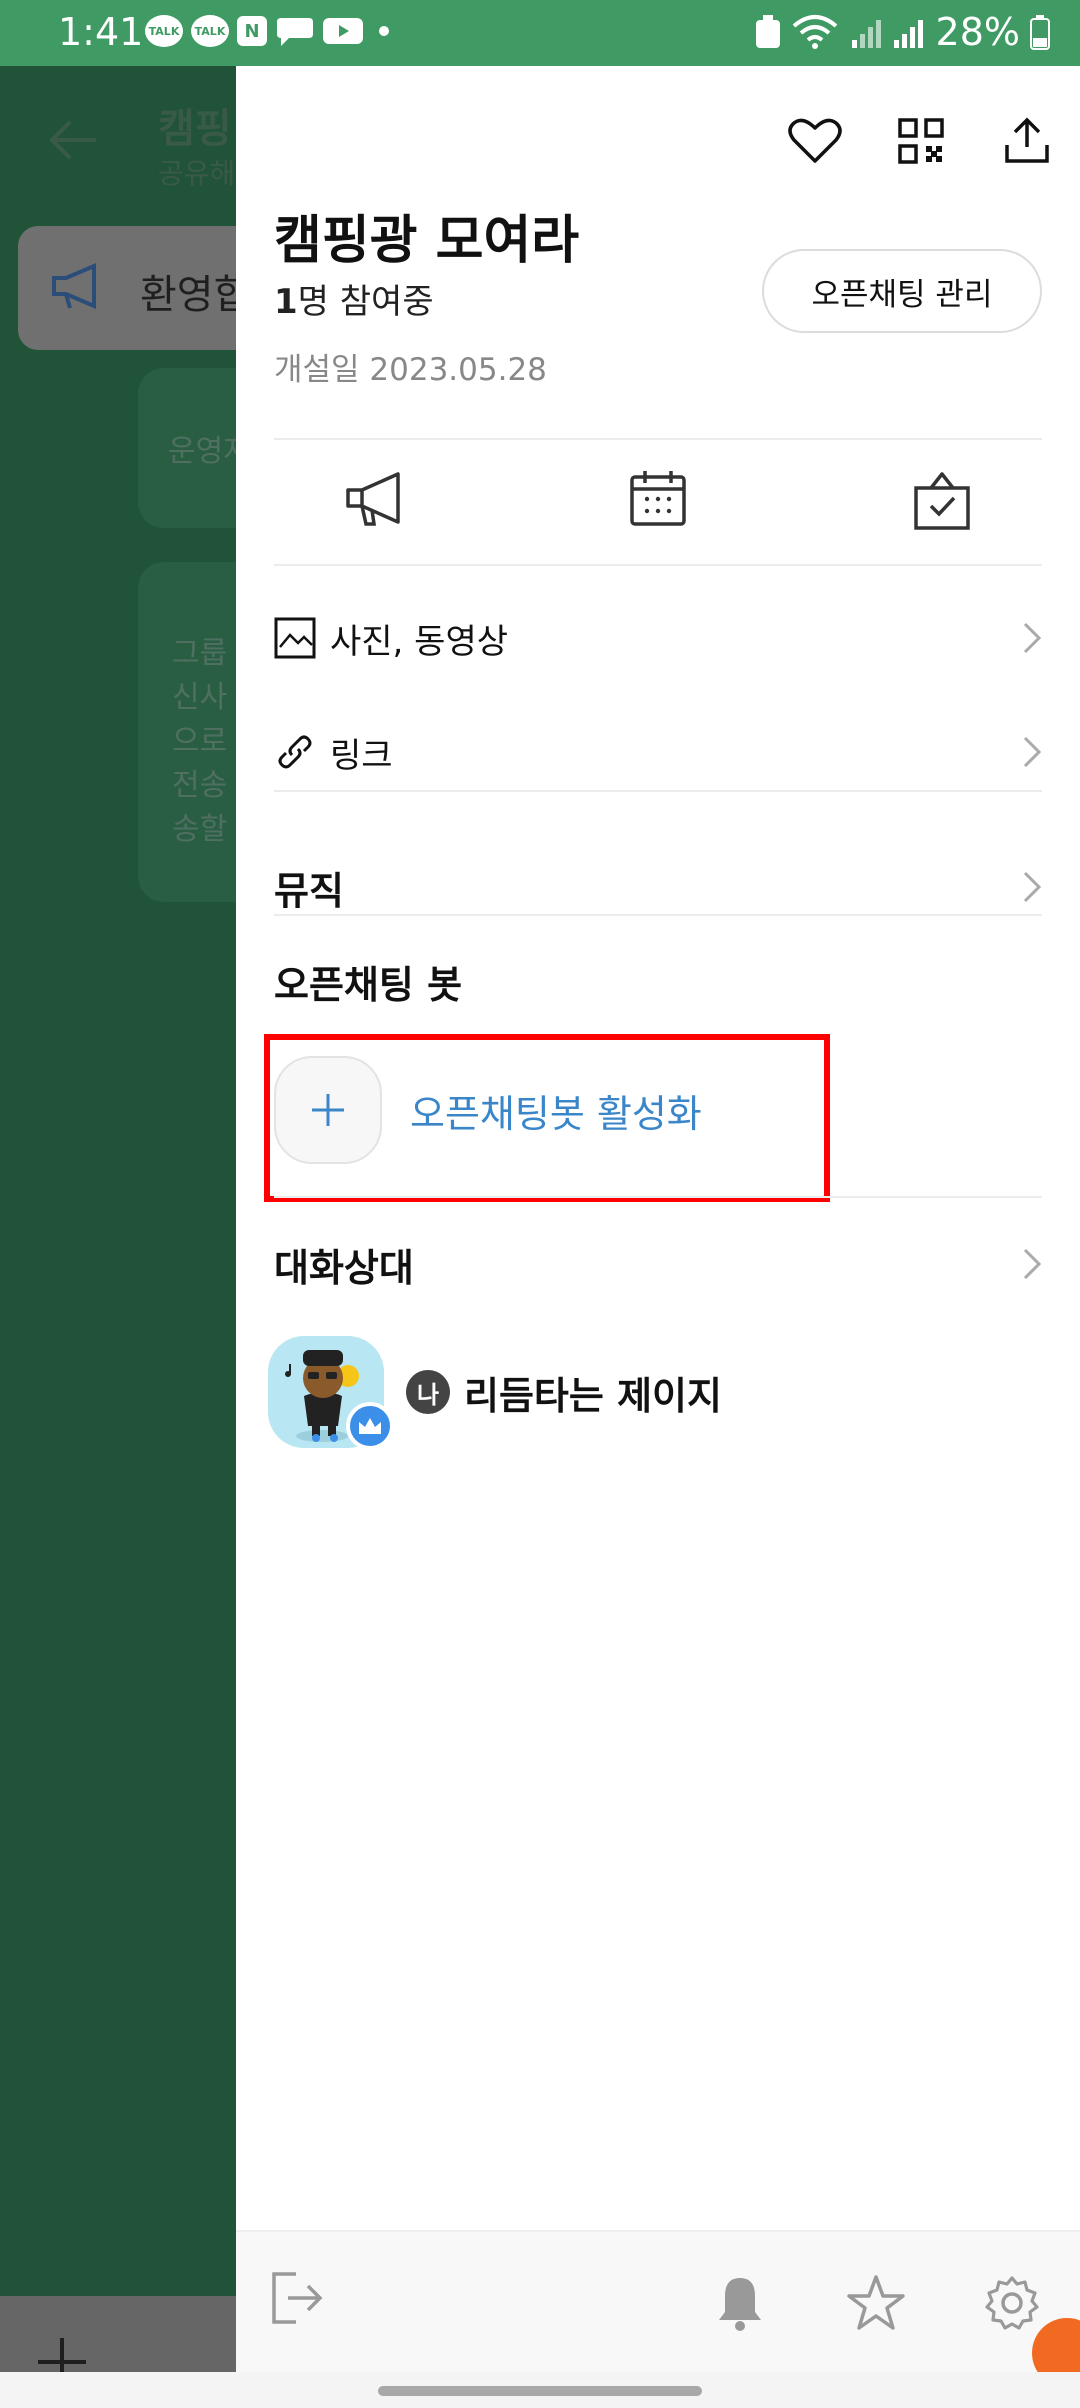  Describe the element at coordinates (1040, 32) in the screenshot. I see `battery-icon` at that location.